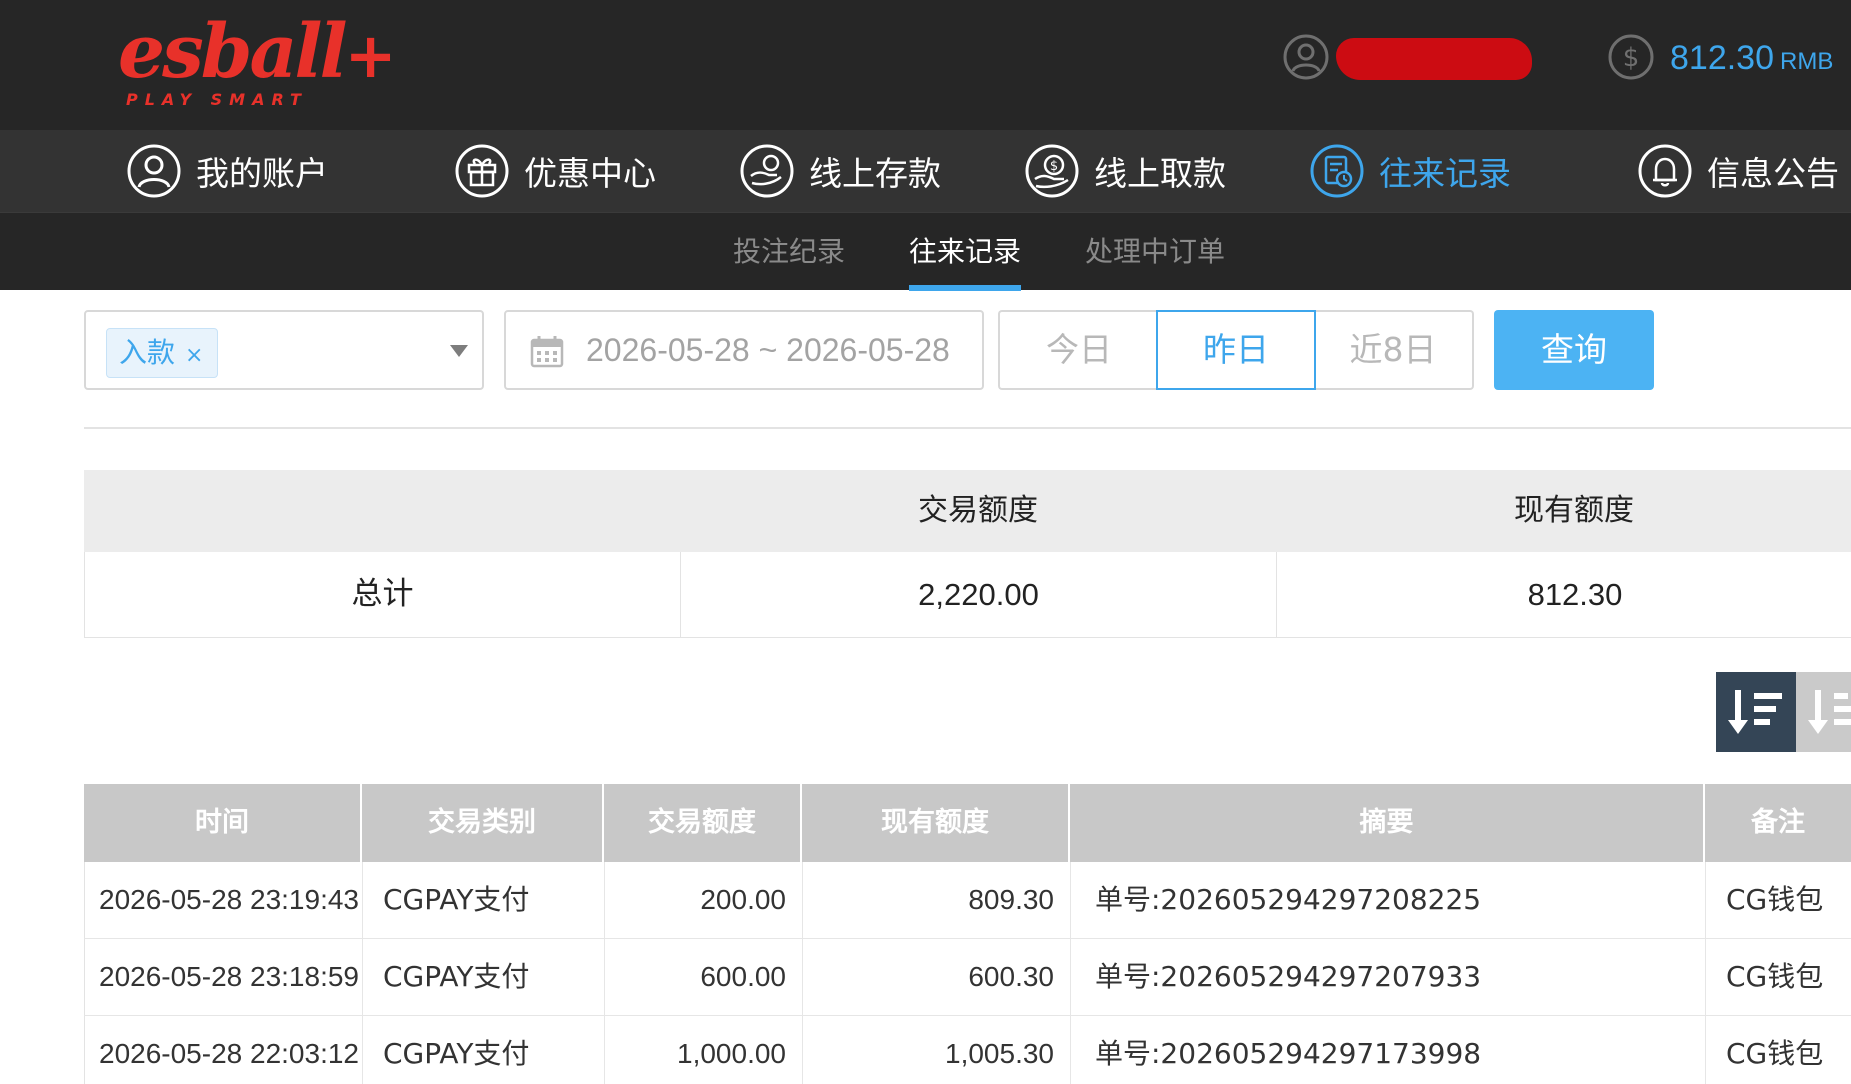 The image size is (1851, 1084). I want to click on cell-balance: 1,005.30, so click(937, 1050).